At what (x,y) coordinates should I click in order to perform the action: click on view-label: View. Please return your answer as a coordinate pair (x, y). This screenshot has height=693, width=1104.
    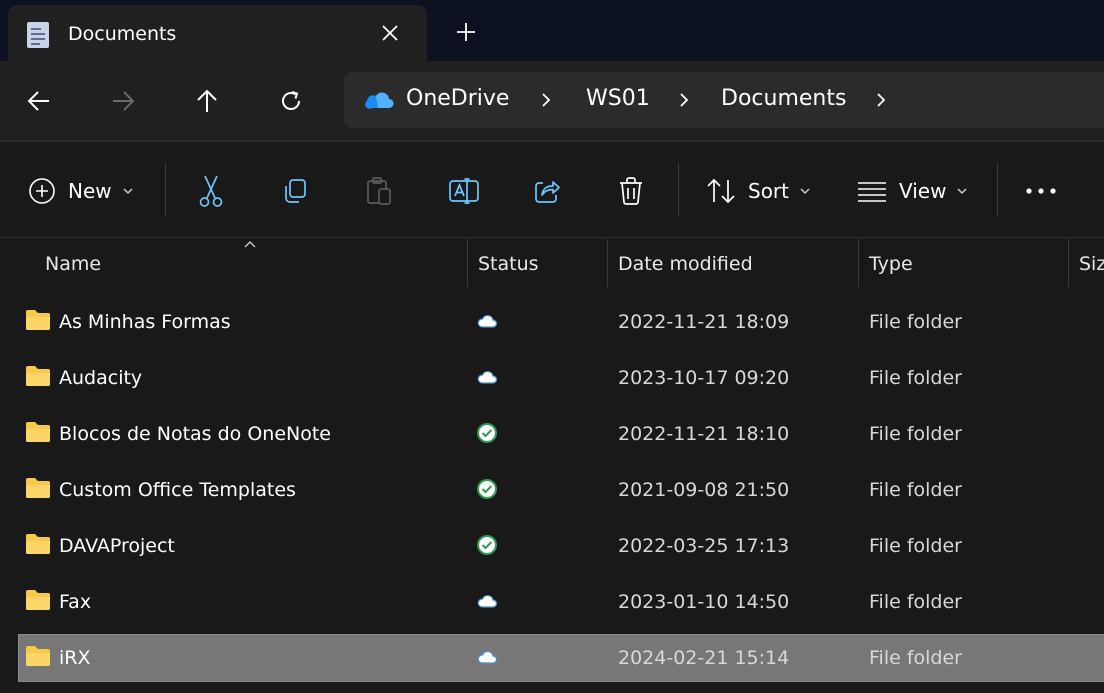
    Looking at the image, I should click on (923, 191).